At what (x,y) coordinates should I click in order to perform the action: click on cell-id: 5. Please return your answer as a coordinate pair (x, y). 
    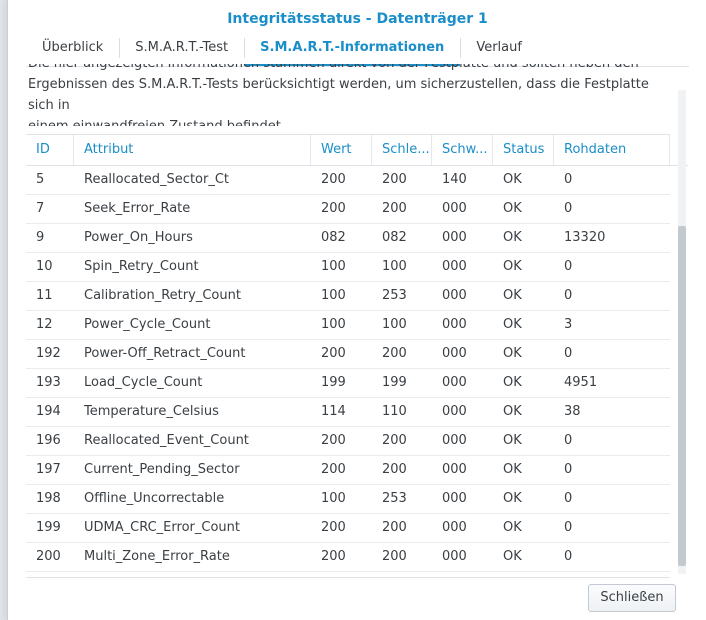
    Looking at the image, I should click on (40, 179).